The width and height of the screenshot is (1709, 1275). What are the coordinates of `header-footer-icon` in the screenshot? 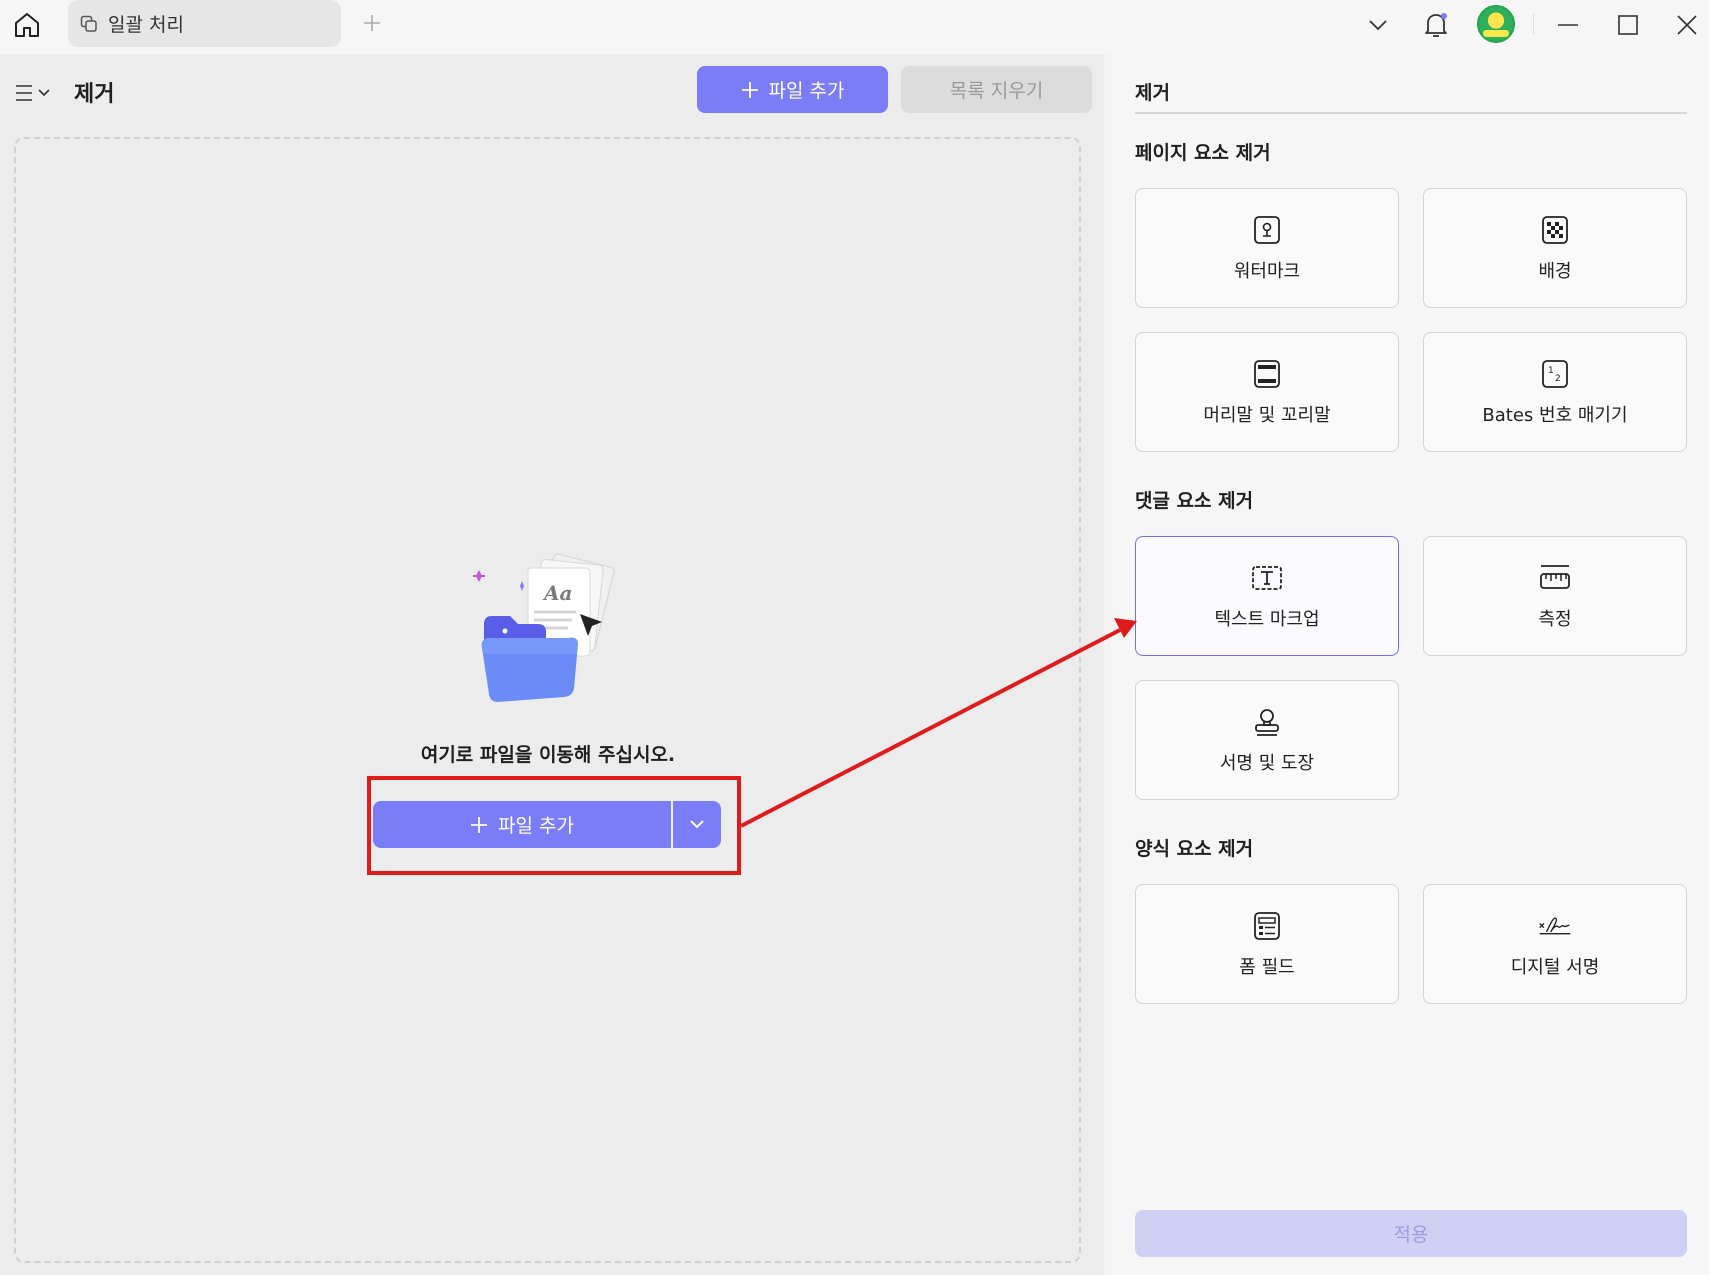 It's located at (1267, 374).